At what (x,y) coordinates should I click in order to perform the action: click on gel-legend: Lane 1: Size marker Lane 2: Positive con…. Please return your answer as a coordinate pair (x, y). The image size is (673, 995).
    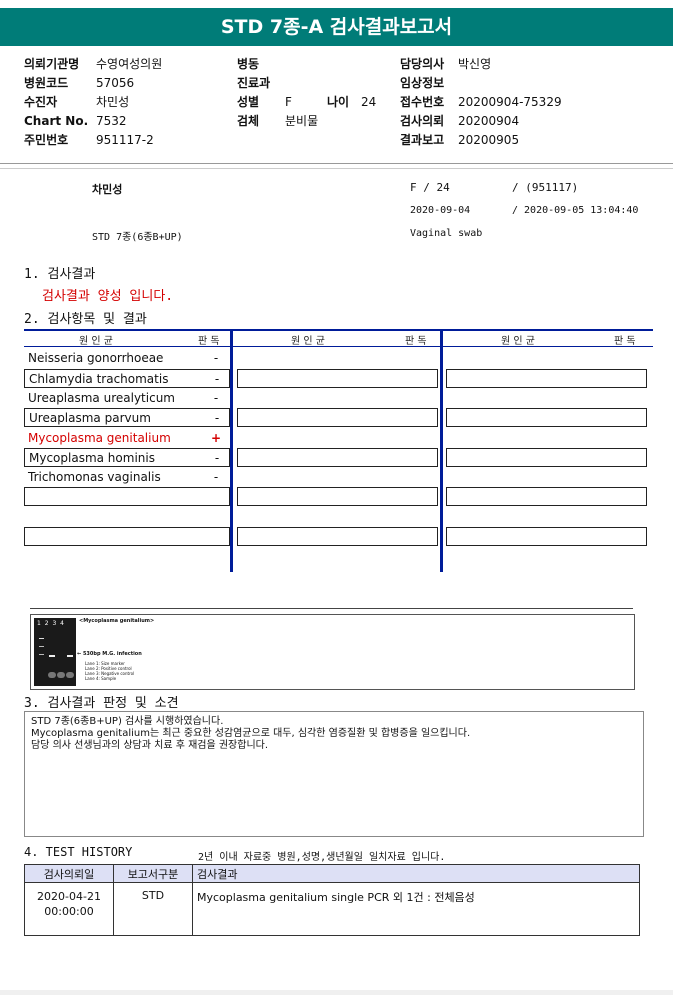
    Looking at the image, I should click on (110, 671).